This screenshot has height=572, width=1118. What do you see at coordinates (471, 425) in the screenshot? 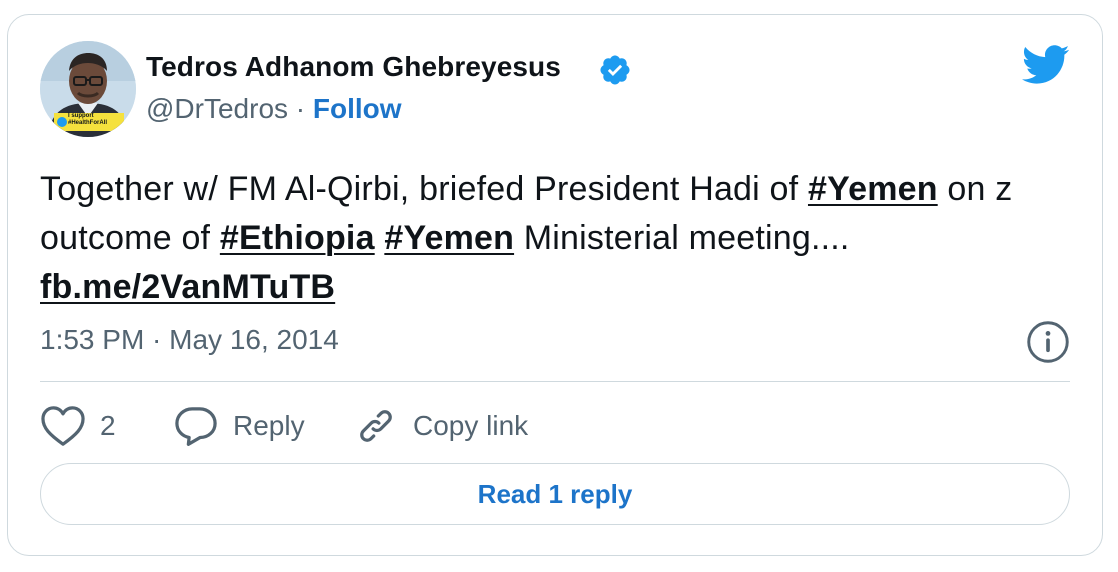
I see `copy-link-label: Copy link` at bounding box center [471, 425].